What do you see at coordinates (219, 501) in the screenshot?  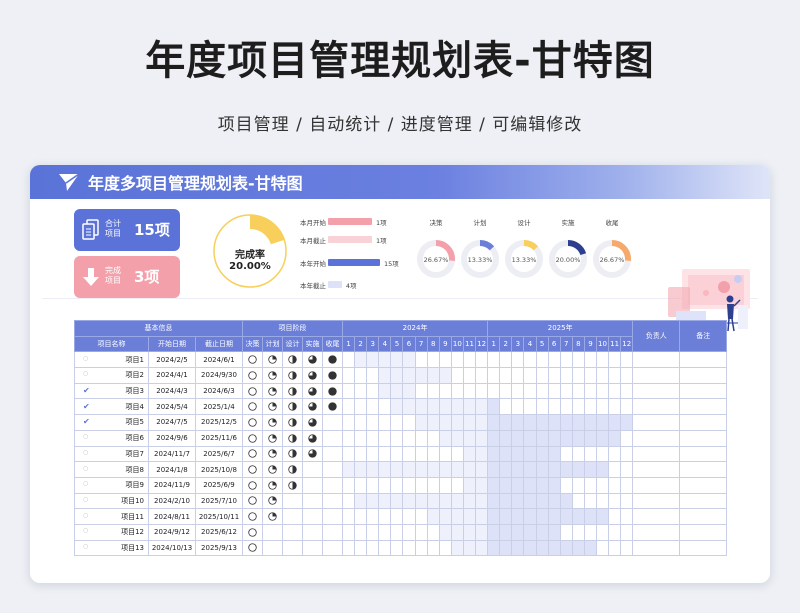 I see `end-date-cell: 2025/7/10` at bounding box center [219, 501].